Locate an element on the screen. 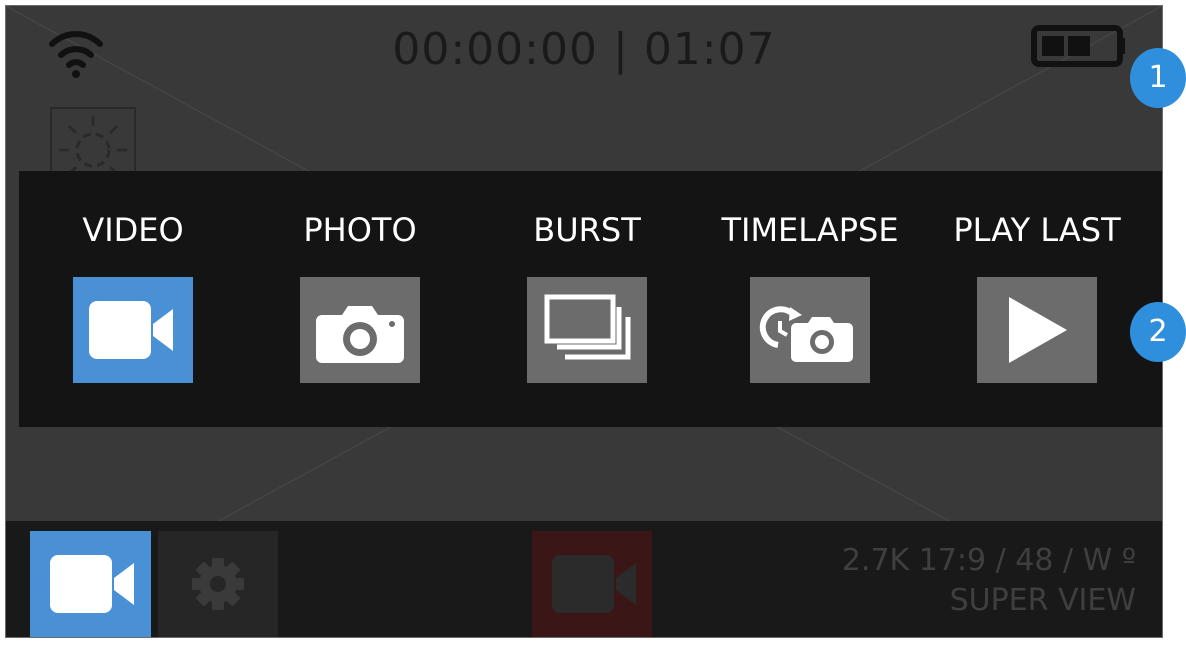 This screenshot has height=648, width=1186. mode-play-last-button is located at coordinates (1037, 330).